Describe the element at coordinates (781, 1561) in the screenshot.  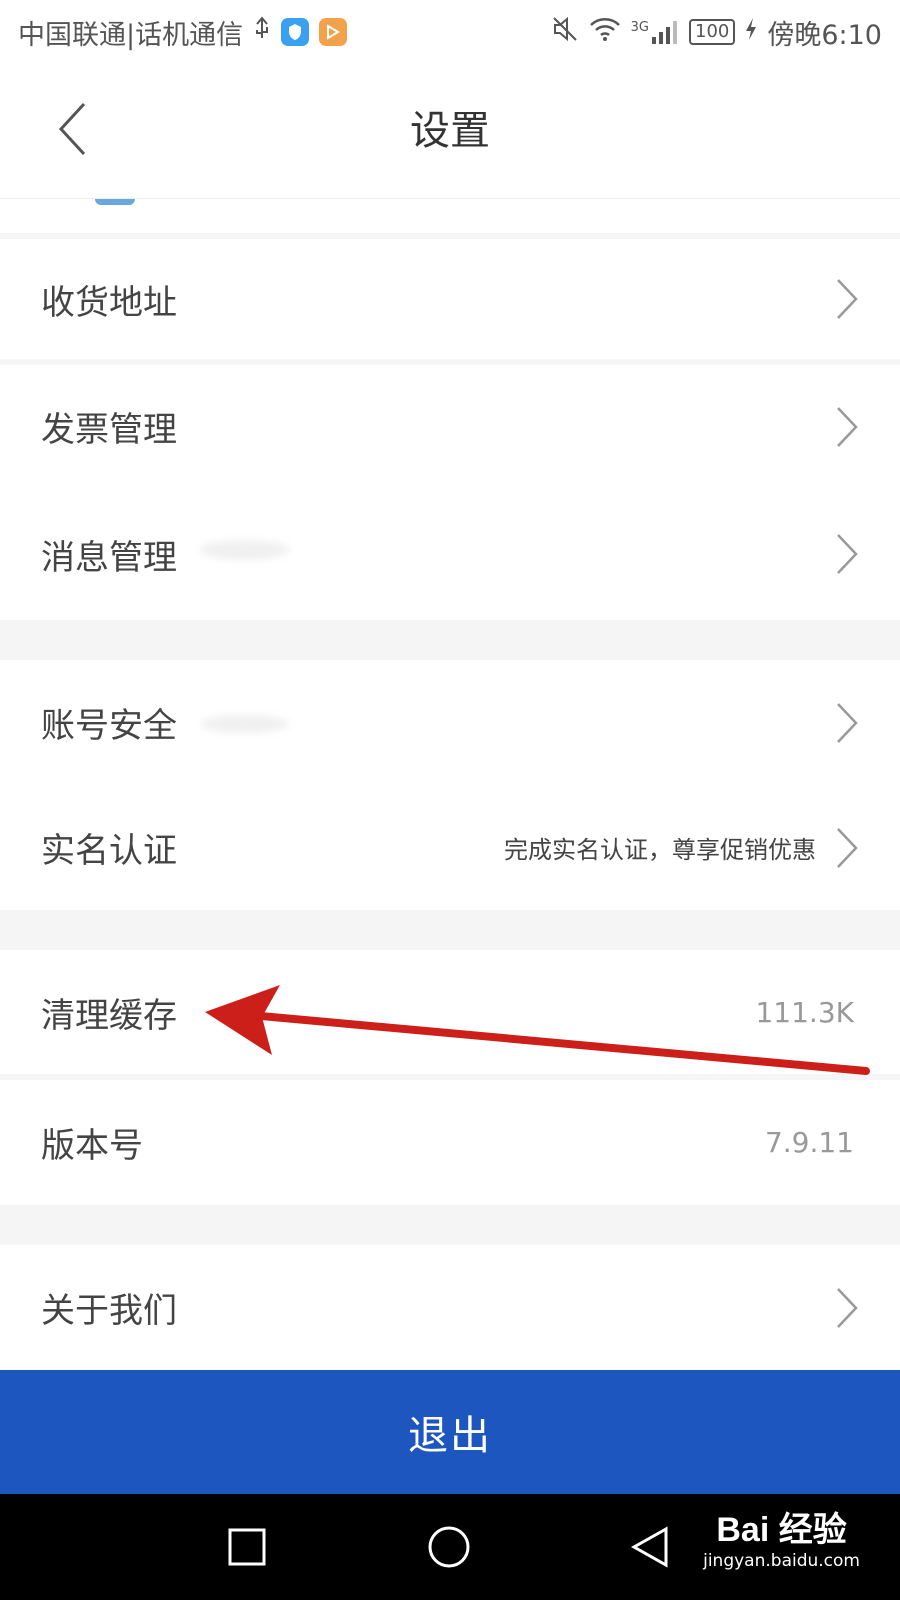
I see `watermark-url: jingyan.baidu.com` at that location.